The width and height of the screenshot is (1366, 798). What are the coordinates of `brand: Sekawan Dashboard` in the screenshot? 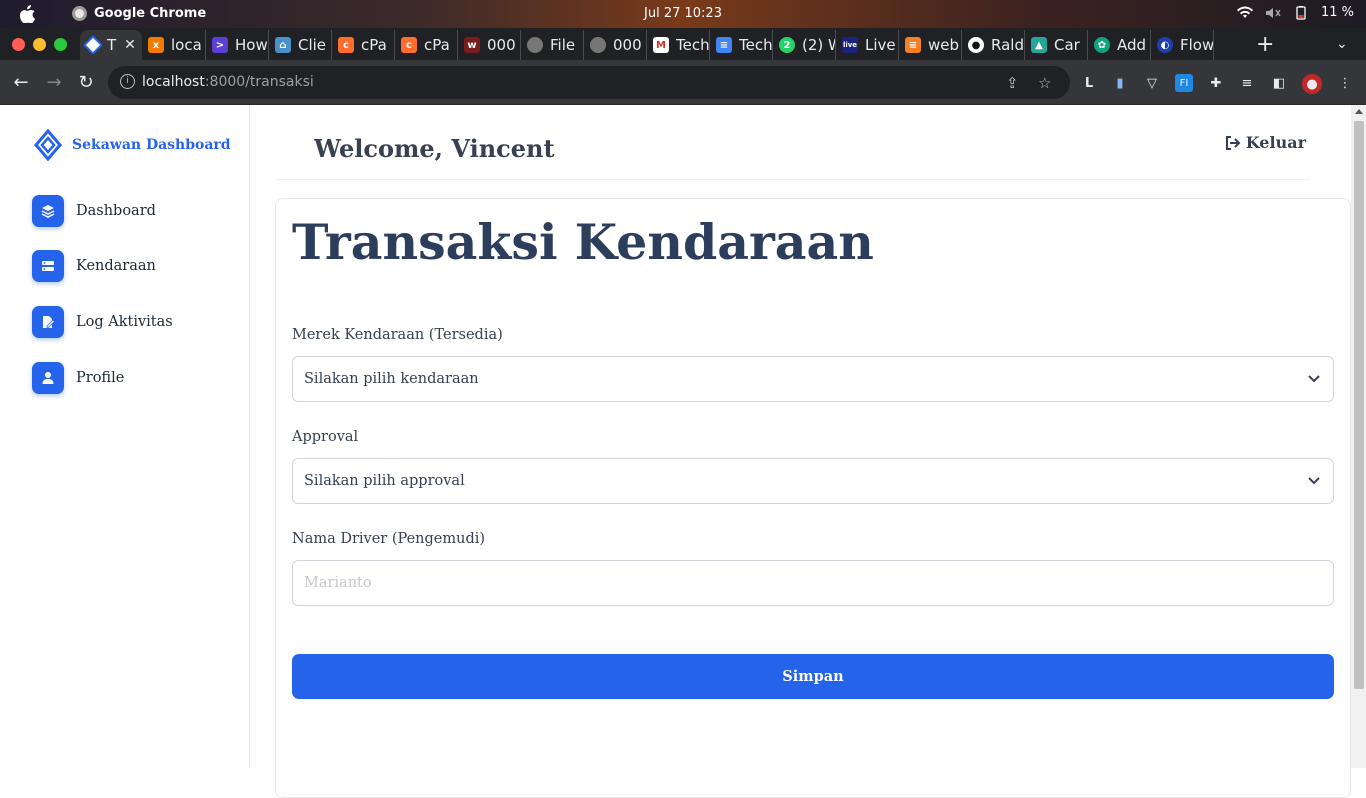 It's located at (132, 145).